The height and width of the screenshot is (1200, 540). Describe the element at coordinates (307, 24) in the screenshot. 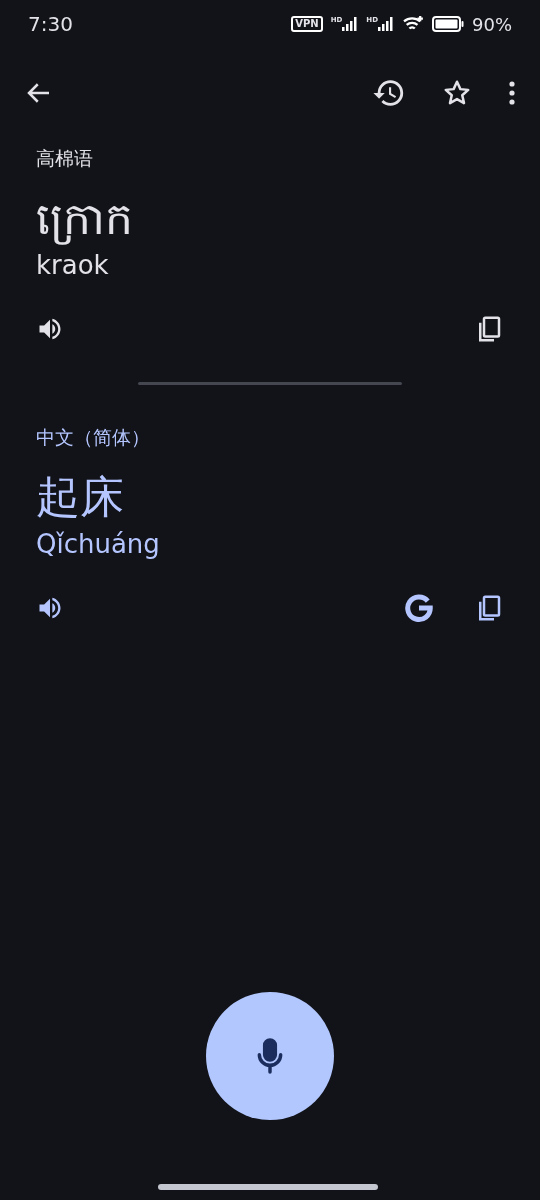

I see `vpn-badge: VPN` at that location.